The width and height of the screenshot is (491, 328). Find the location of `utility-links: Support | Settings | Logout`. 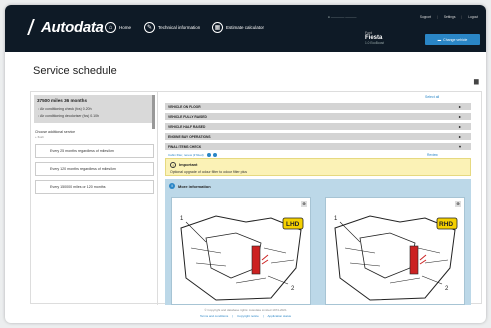

utility-links: Support | Settings | Logout is located at coordinates (448, 17).